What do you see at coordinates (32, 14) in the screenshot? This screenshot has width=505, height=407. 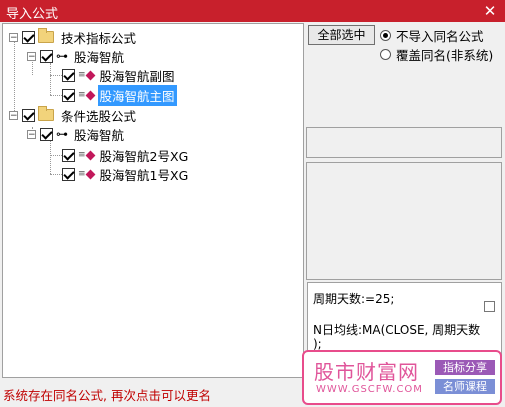 I see `window-title: 导入公式` at bounding box center [32, 14].